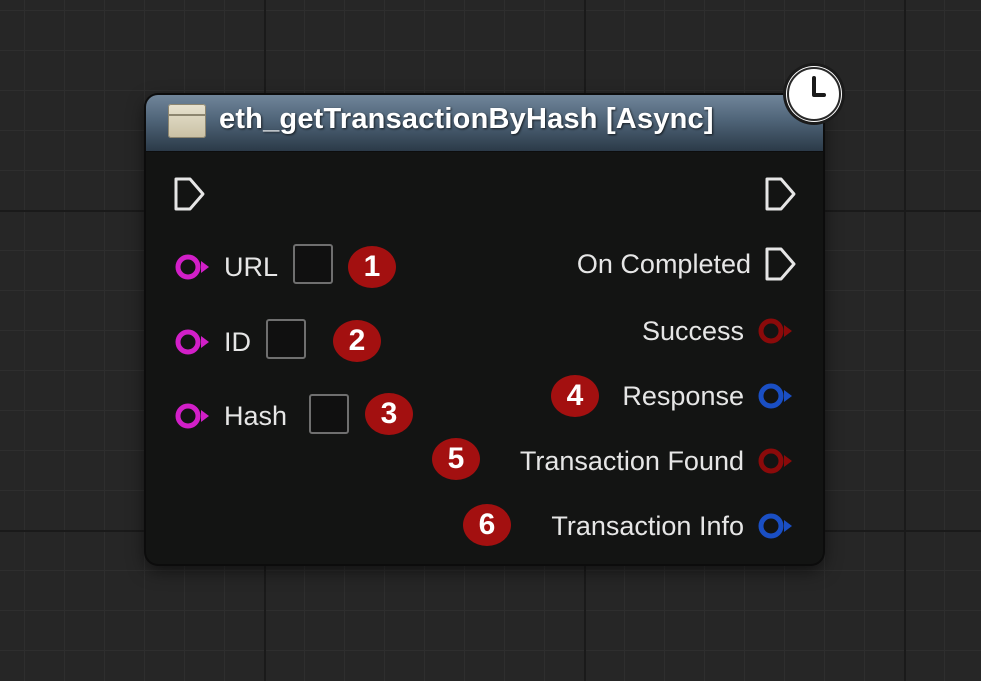 This screenshot has height=681, width=981. Describe the element at coordinates (372, 267) in the screenshot. I see `callout-marker-1: 1` at that location.